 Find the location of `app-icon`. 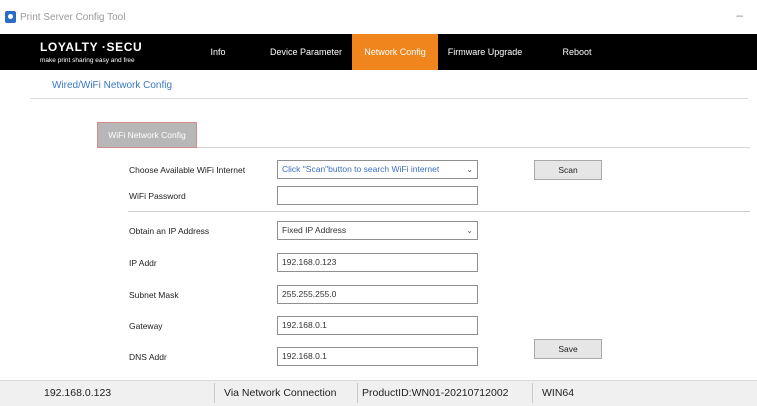

app-icon is located at coordinates (10, 17).